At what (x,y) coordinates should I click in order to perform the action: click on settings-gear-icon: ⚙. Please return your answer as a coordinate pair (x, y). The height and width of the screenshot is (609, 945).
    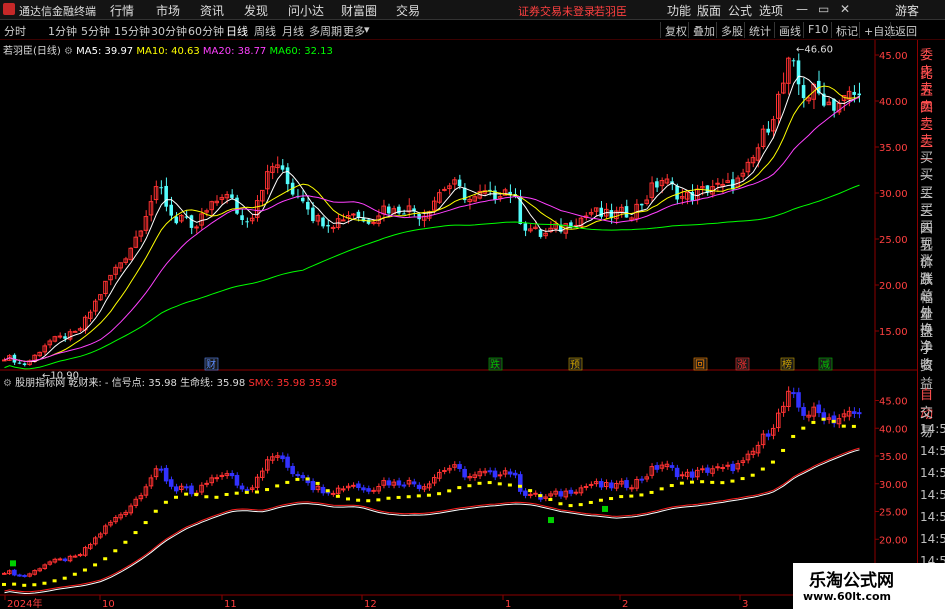
    Looking at the image, I should click on (68, 51).